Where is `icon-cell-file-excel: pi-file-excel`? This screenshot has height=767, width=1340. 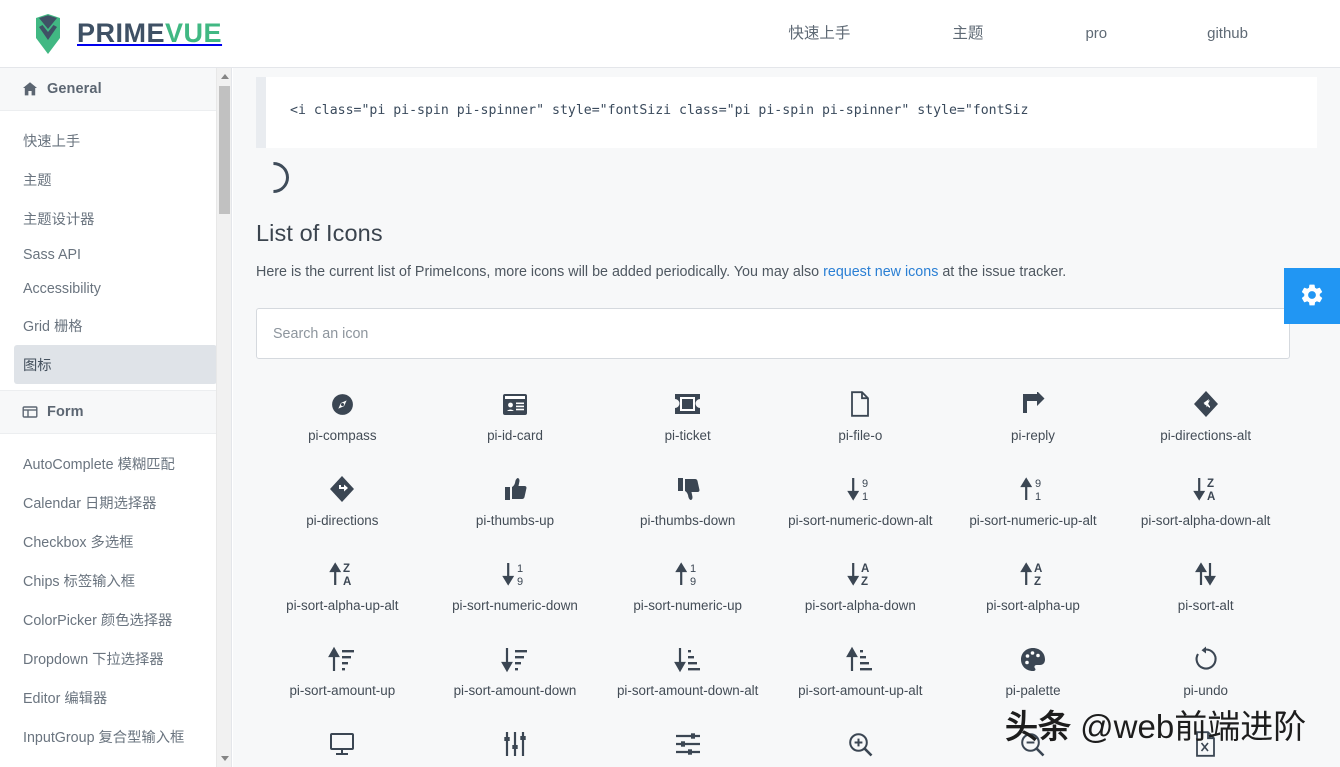
icon-cell-file-excel: pi-file-excel is located at coordinates (1205, 740).